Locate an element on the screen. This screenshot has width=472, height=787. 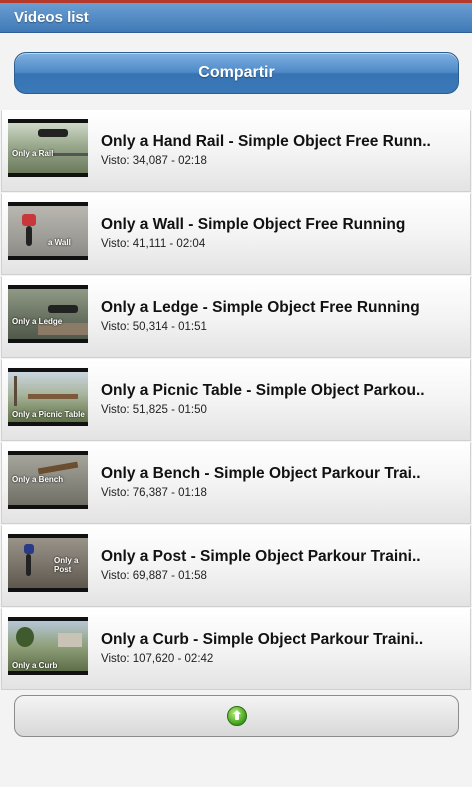
video-views-duration: Visto: 69,887 - 01:58 is located at coordinates (154, 576).